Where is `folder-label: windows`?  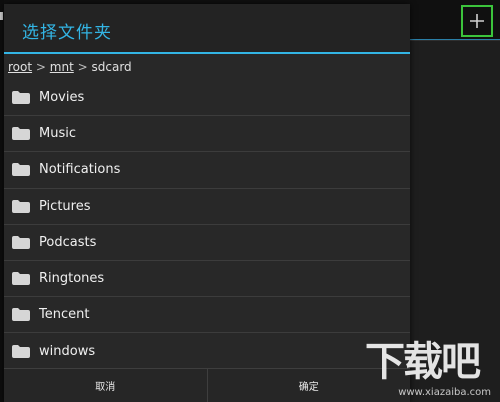 folder-label: windows is located at coordinates (67, 351).